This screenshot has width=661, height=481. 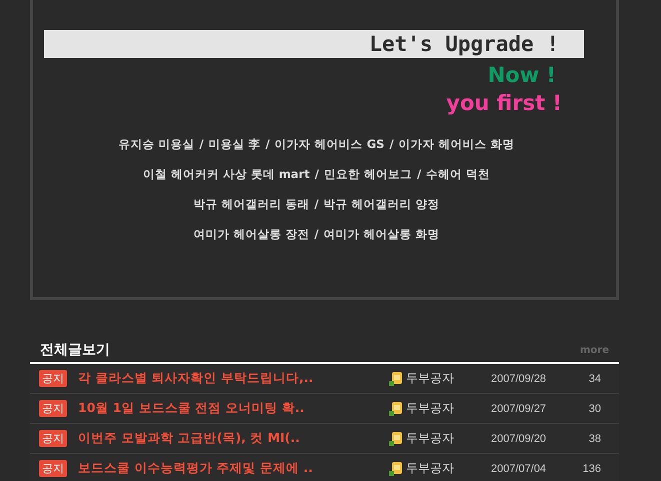 What do you see at coordinates (226, 174) in the screenshot?
I see `shop-link: 이철 헤어커커 사상 롯데 mart` at bounding box center [226, 174].